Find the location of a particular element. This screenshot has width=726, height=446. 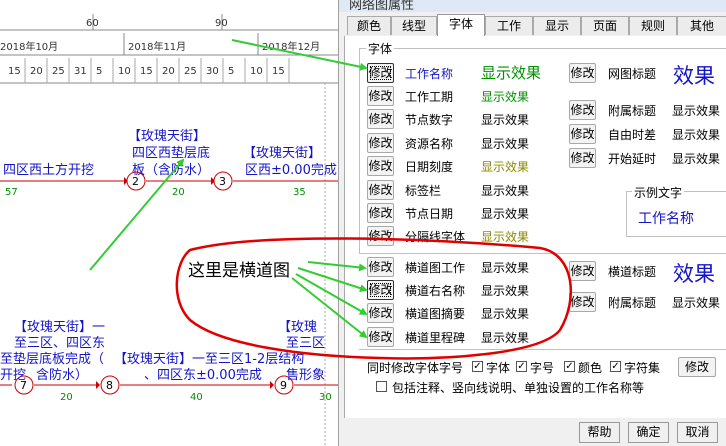

modify-sub-title-button: 修改 is located at coordinates (582, 110).